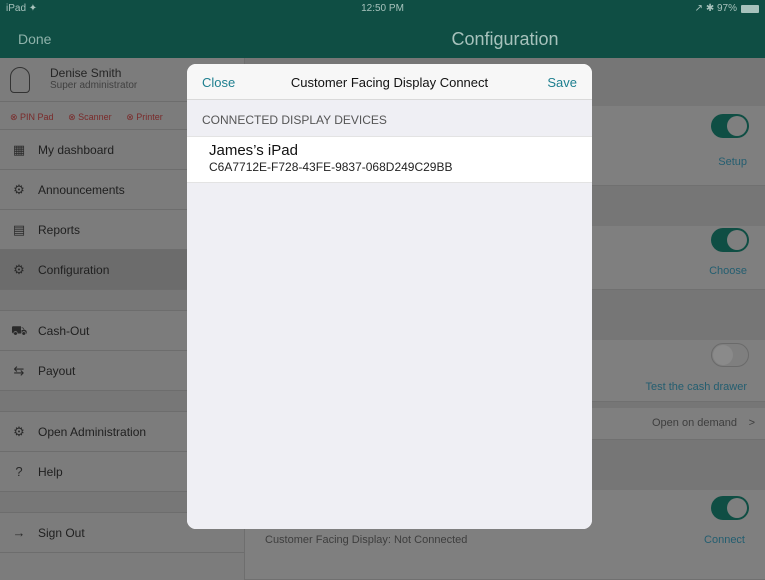 Image resolution: width=765 pixels, height=580 pixels. I want to click on done-button: Done, so click(34, 39).